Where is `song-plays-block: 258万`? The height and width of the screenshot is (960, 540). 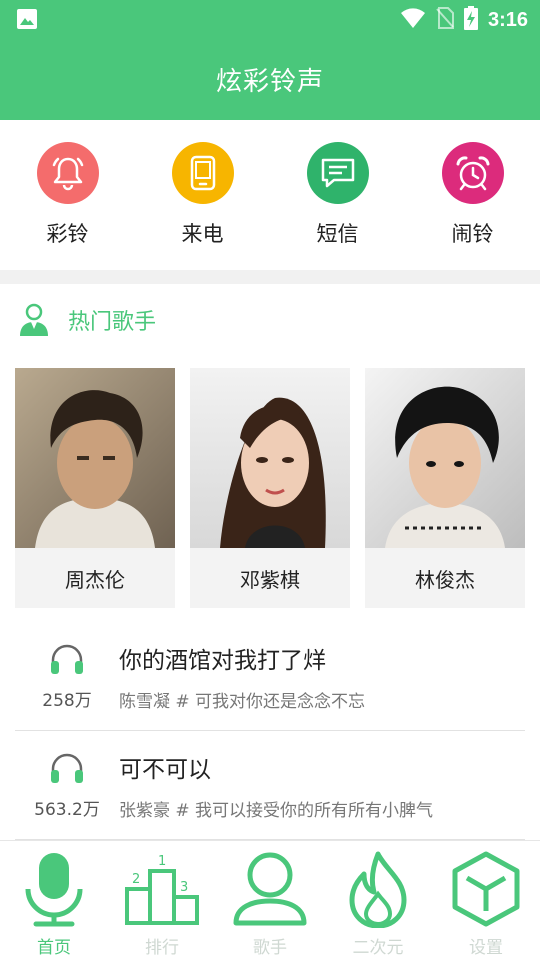 song-plays-block: 258万 is located at coordinates (67, 676).